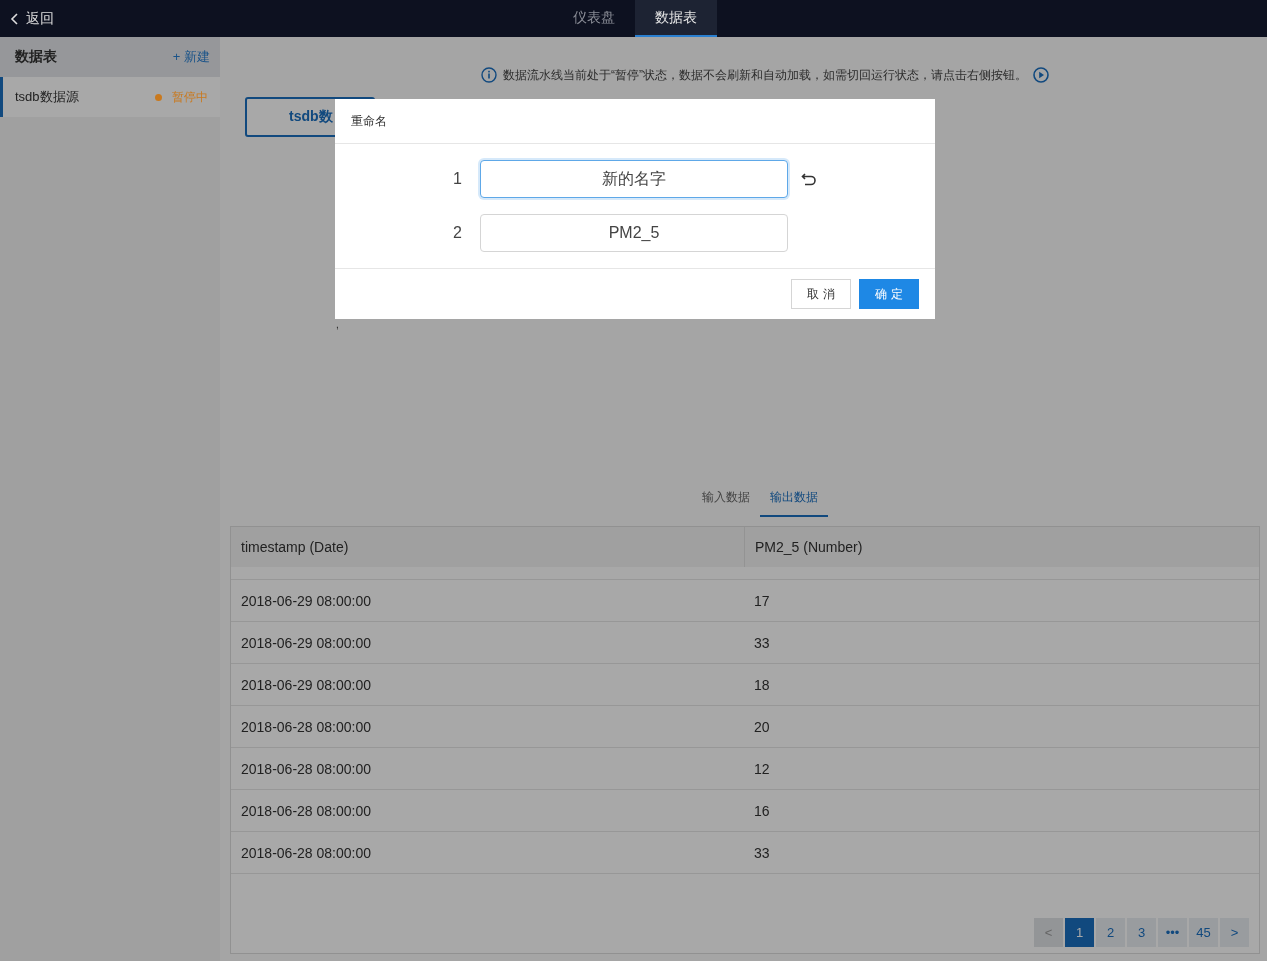 This screenshot has width=1267, height=961. Describe the element at coordinates (110, 97) in the screenshot. I see `sidebar-item: tsdb数据源 暂停中` at that location.